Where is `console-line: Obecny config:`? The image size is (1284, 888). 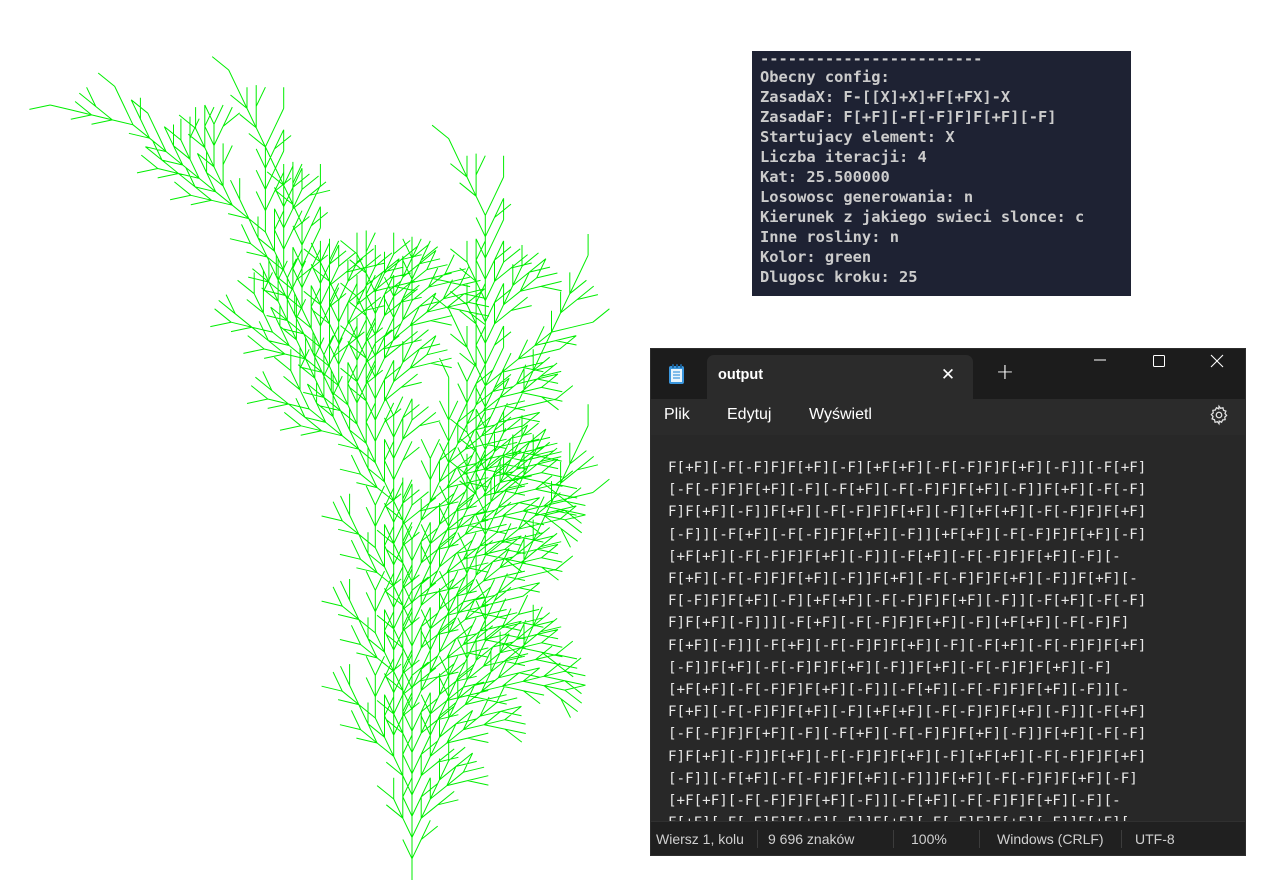 console-line: Obecny config: is located at coordinates (825, 77).